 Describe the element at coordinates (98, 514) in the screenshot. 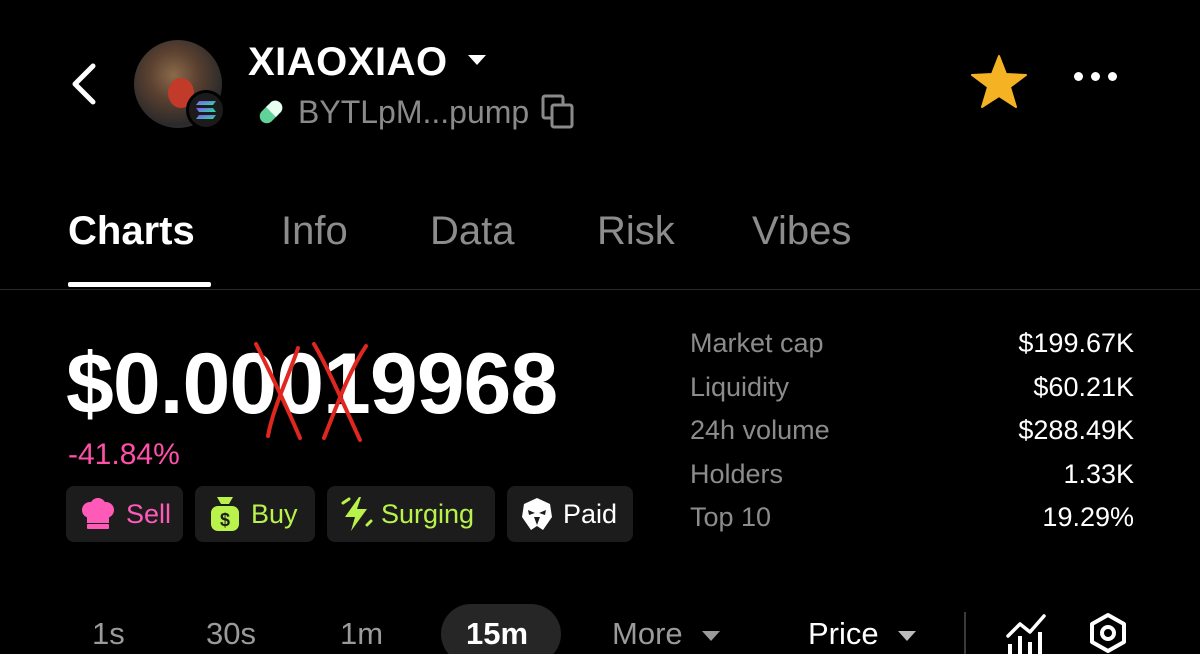

I see `chef-hat-icon` at that location.